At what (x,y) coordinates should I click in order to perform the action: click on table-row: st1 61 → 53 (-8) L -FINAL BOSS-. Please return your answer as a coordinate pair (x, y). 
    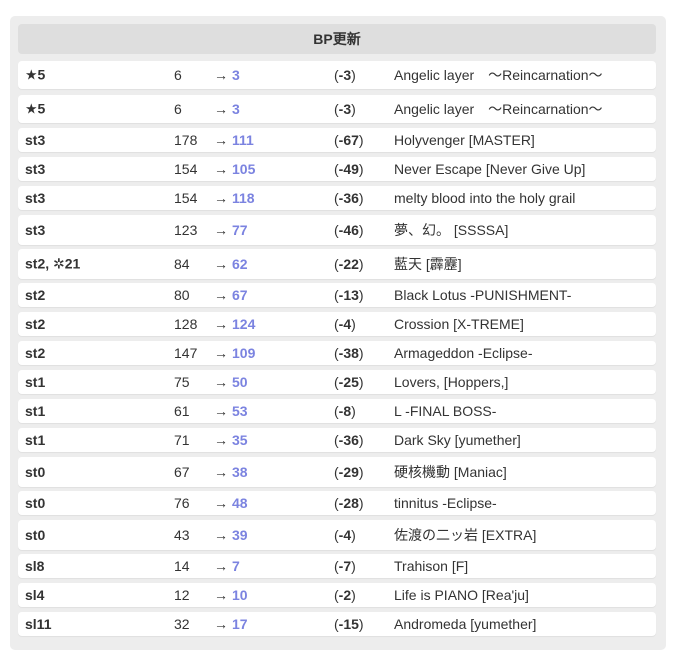
    Looking at the image, I should click on (337, 411).